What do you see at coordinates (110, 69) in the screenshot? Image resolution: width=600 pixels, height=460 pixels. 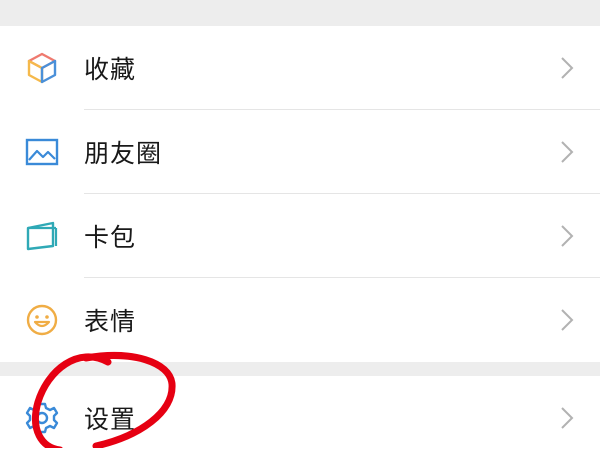 I see `menu-item-label: 收藏` at bounding box center [110, 69].